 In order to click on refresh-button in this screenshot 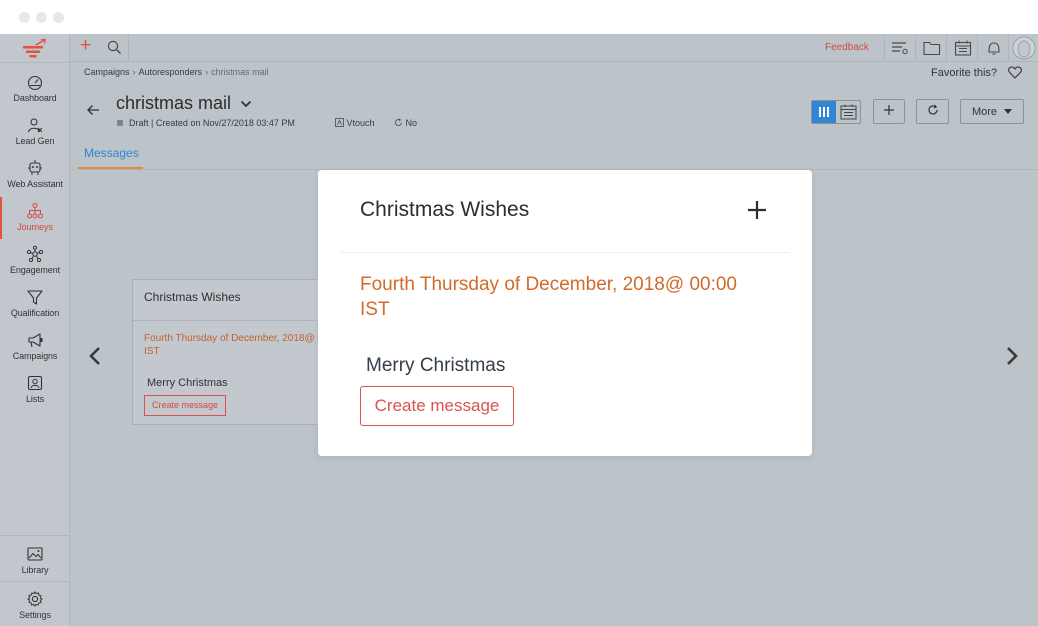, I will do `click(932, 111)`.